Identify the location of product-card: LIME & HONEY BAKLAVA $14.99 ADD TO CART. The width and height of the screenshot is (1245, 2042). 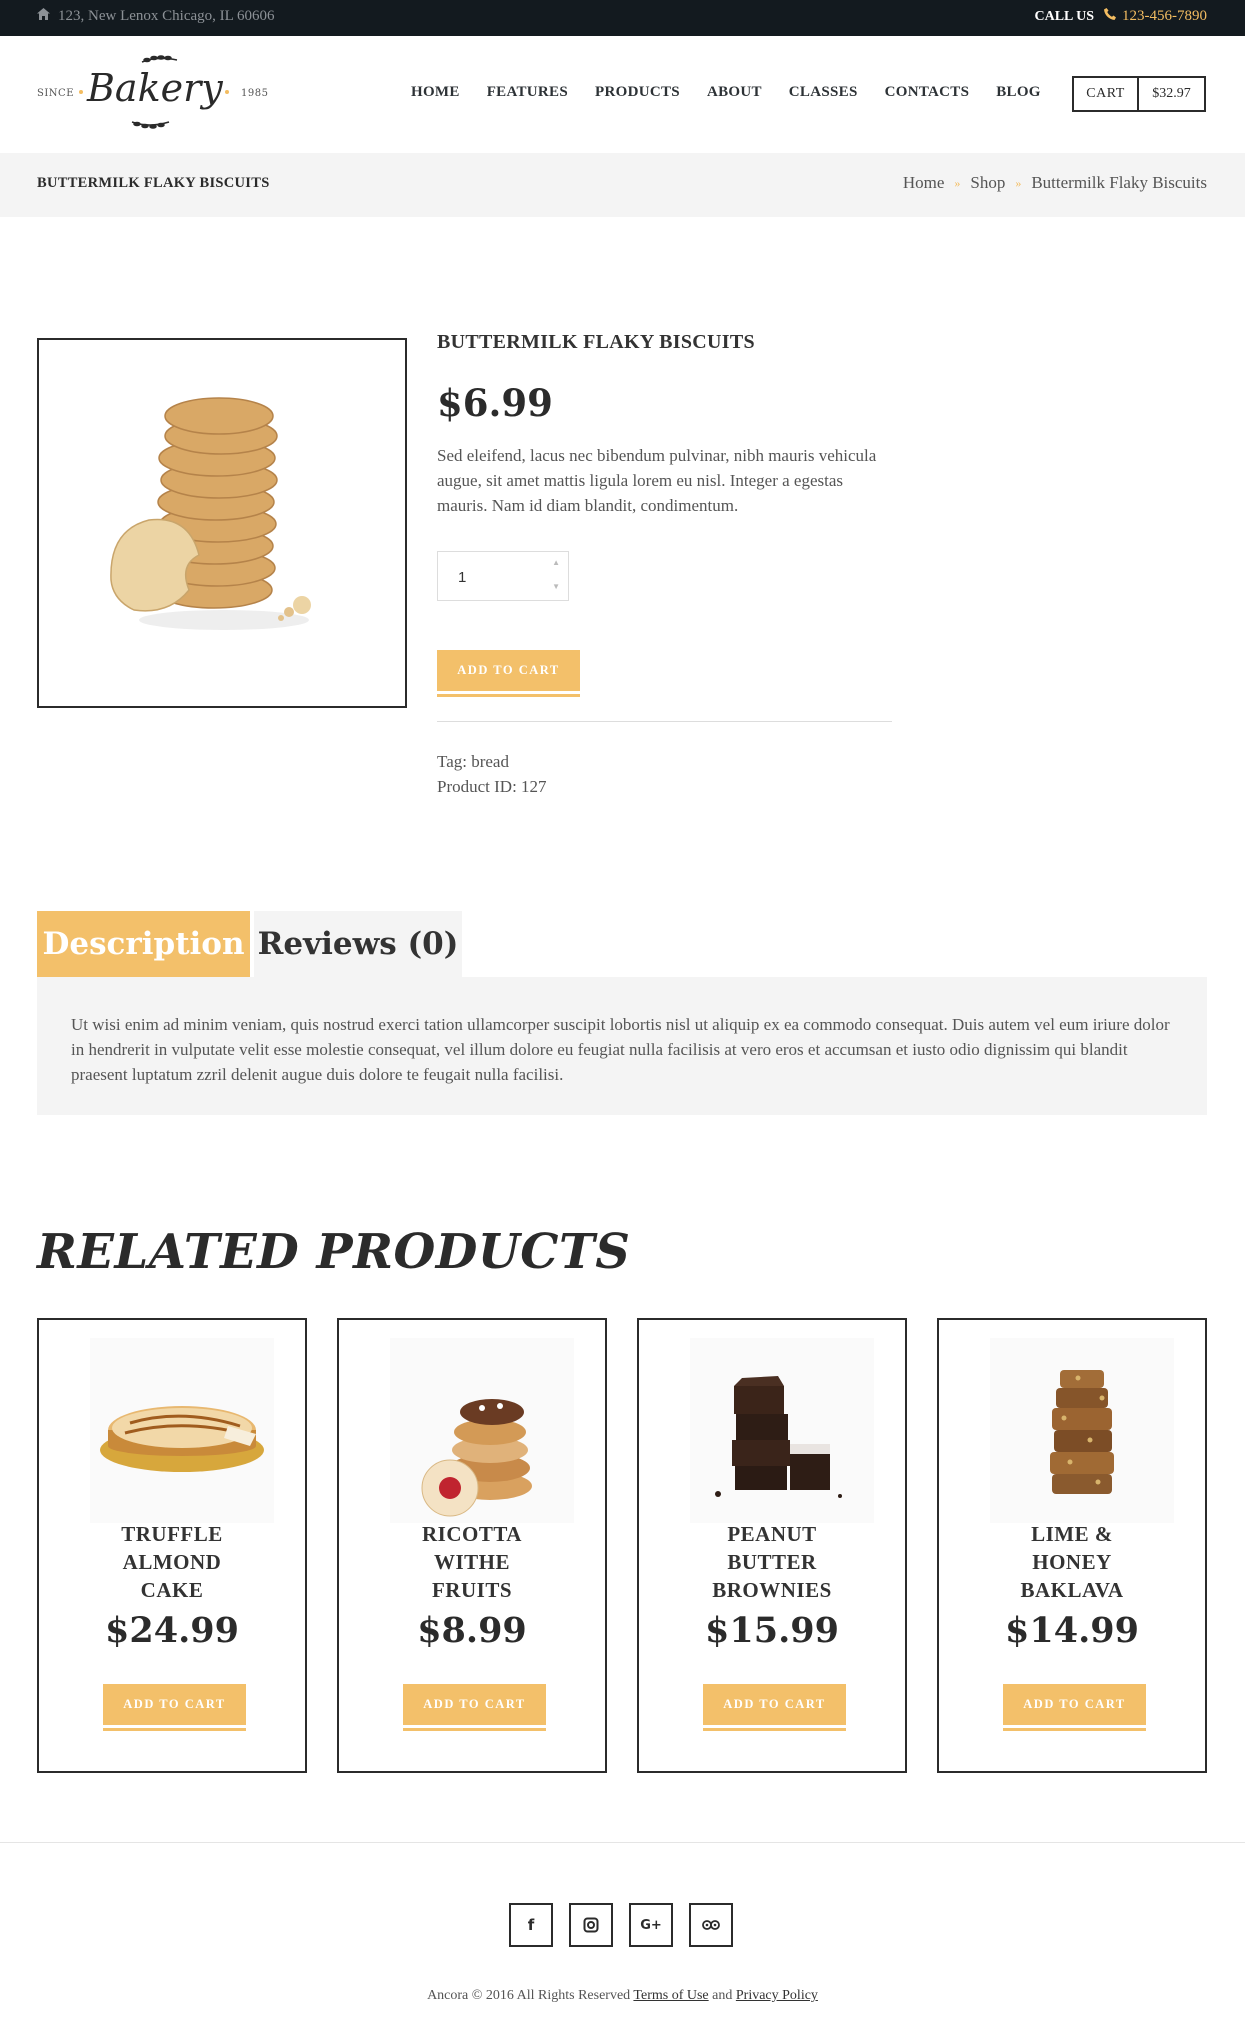
(1072, 1545).